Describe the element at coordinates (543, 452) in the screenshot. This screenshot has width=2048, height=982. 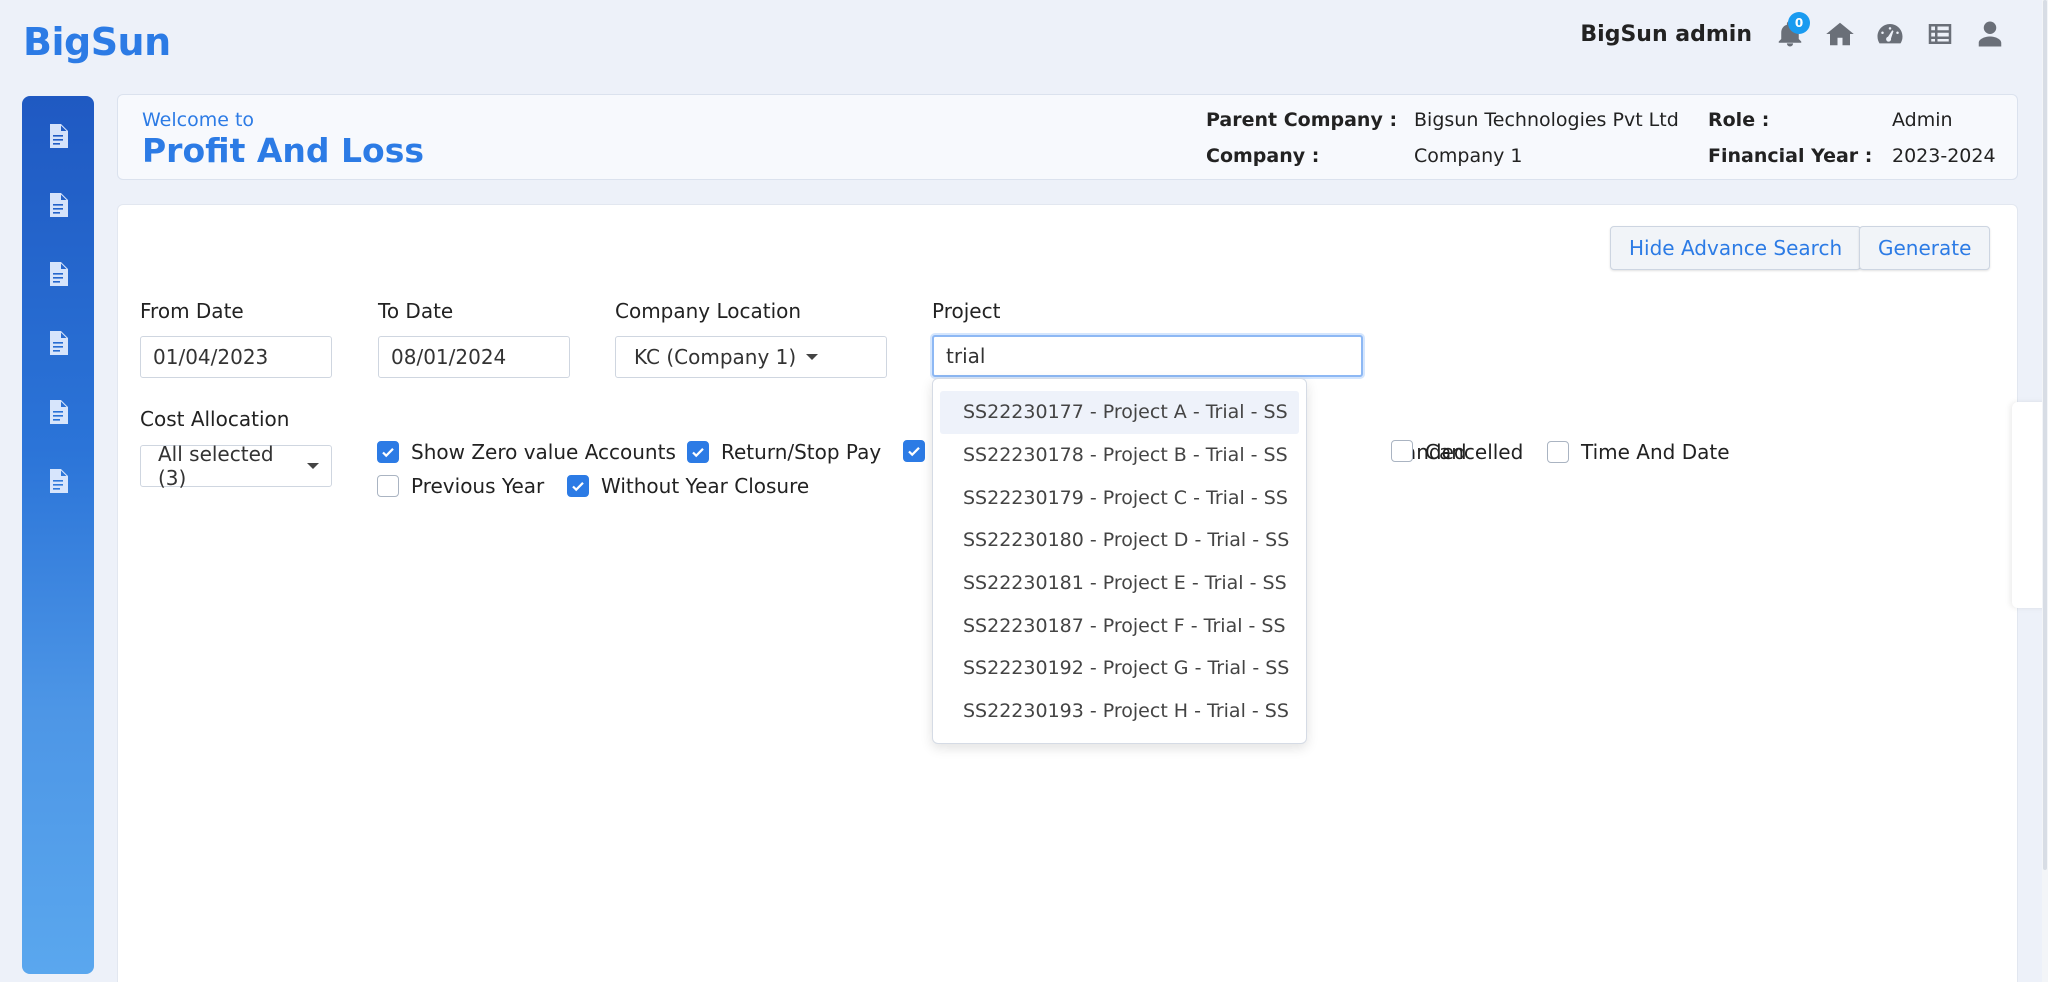
I see `show-zero-value-label: Show Zero value Accounts` at that location.